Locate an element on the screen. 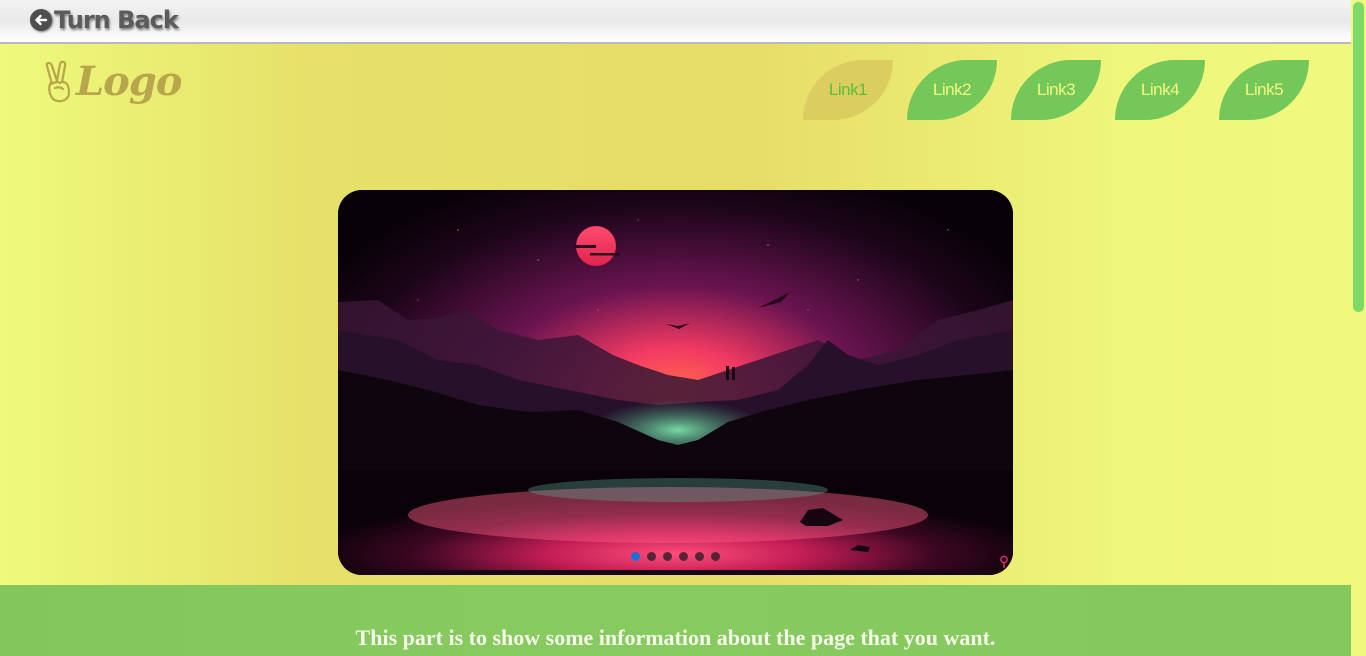  nav-link-5: Link5 is located at coordinates (1264, 90).